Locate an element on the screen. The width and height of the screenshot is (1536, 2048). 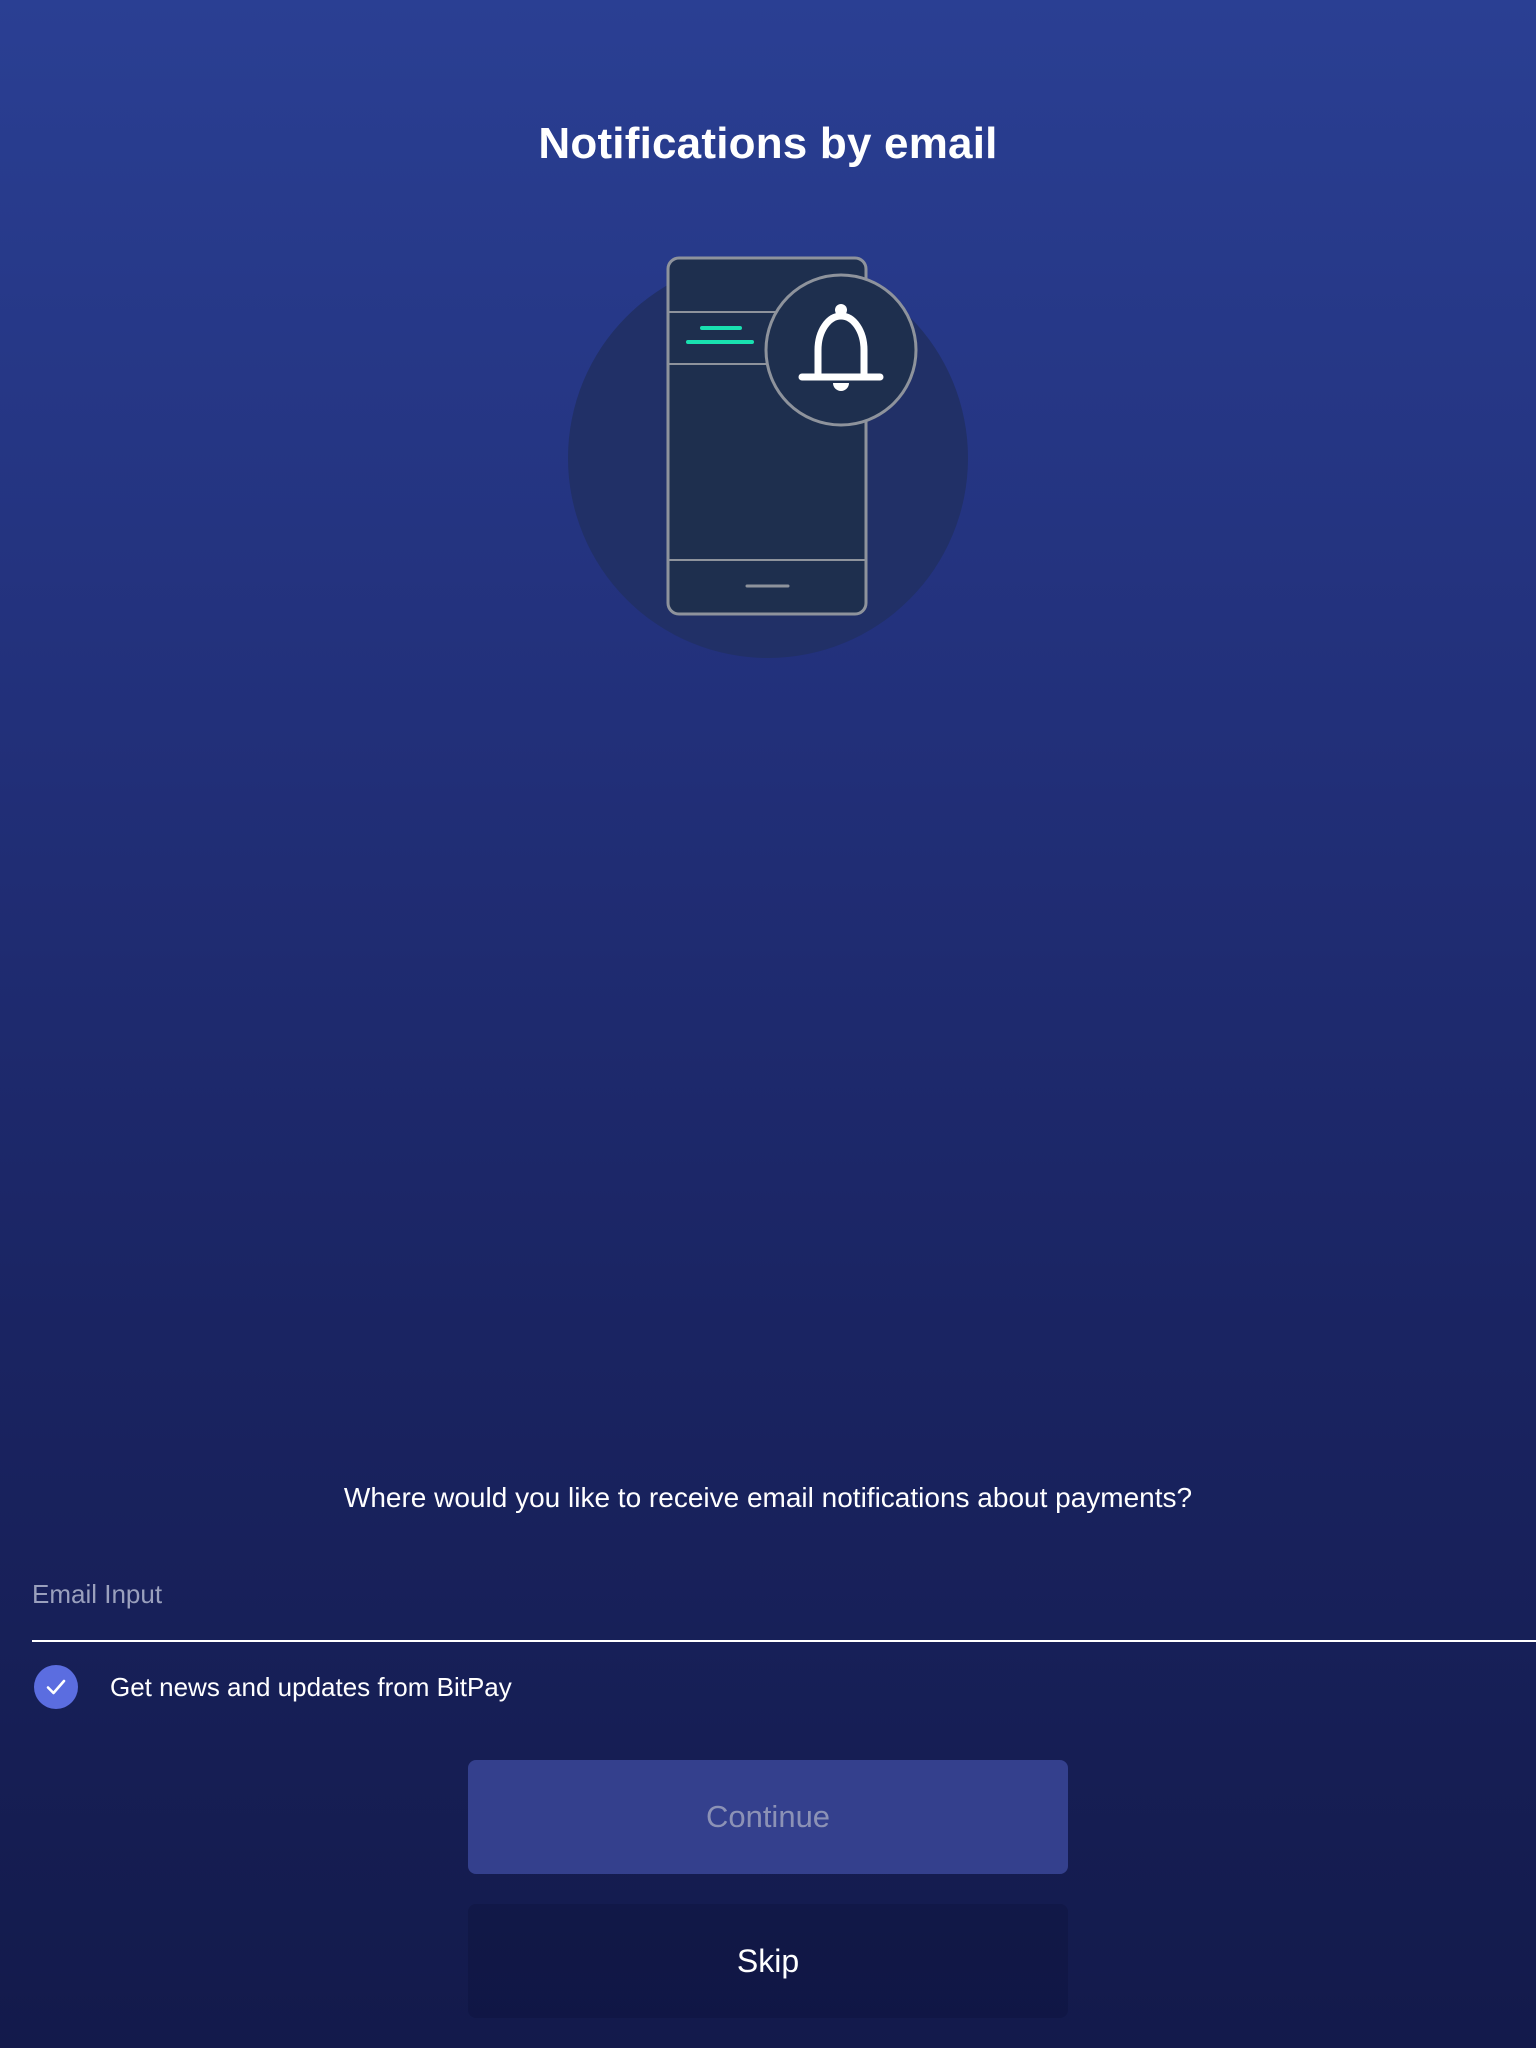
email-field is located at coordinates (784, 1602).